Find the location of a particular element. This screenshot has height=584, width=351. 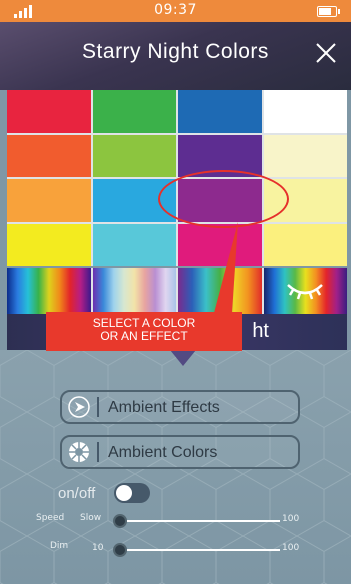

spectrum-effect-tile is located at coordinates (49, 291).